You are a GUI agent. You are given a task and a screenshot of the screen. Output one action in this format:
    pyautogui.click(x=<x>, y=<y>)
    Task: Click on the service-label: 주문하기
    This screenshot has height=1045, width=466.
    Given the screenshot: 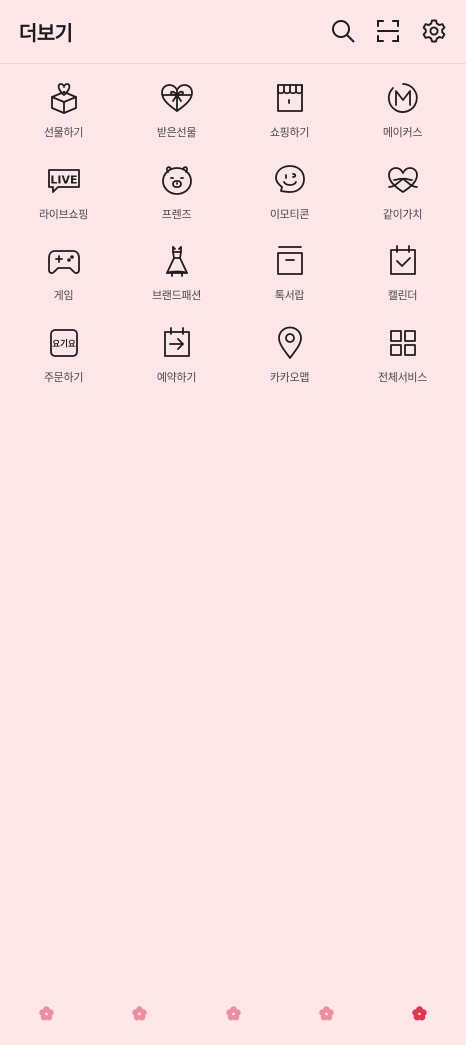 What is the action you would take?
    pyautogui.click(x=63, y=377)
    